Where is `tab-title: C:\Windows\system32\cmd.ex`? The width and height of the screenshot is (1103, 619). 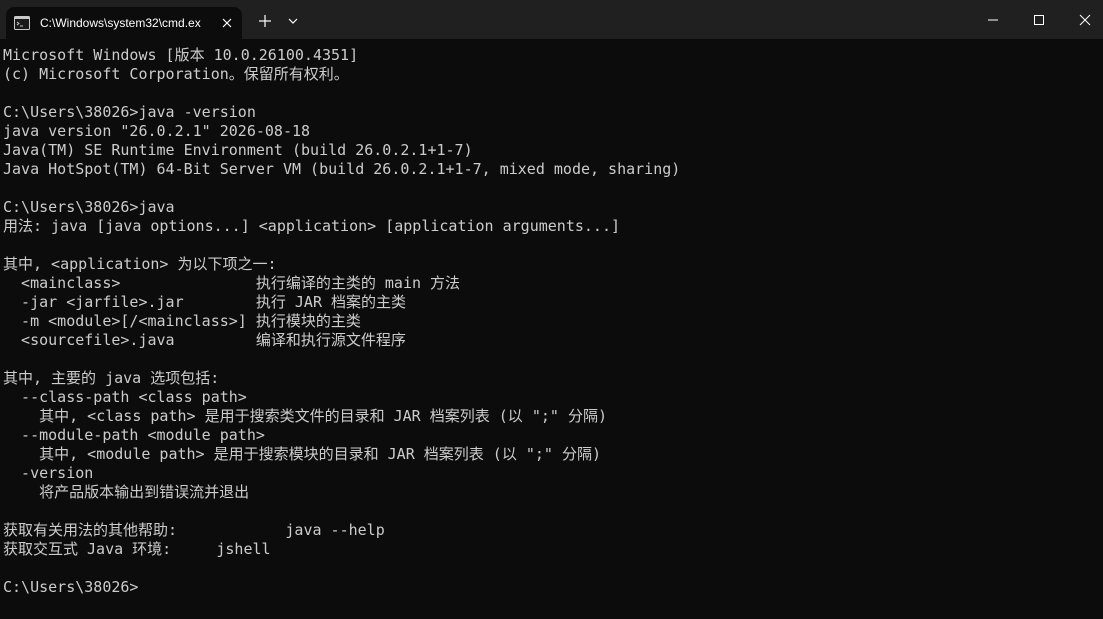 tab-title: C:\Windows\system32\cmd.ex is located at coordinates (120, 23).